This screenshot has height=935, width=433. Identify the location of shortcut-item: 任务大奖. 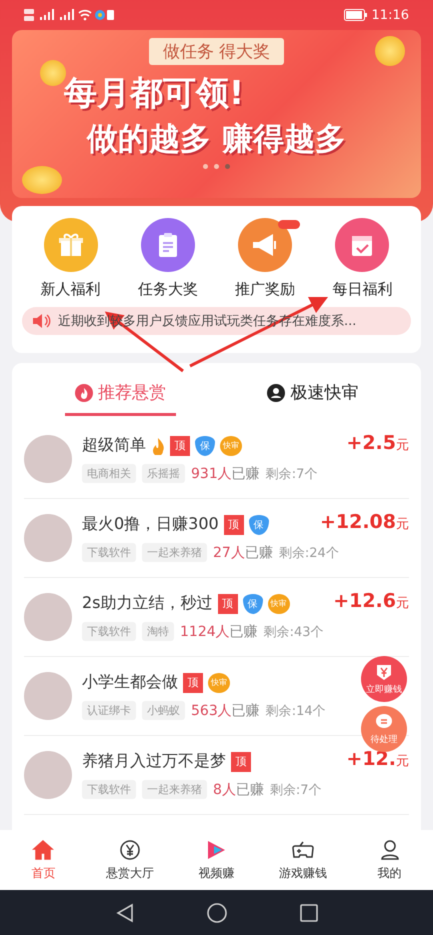
(168, 258).